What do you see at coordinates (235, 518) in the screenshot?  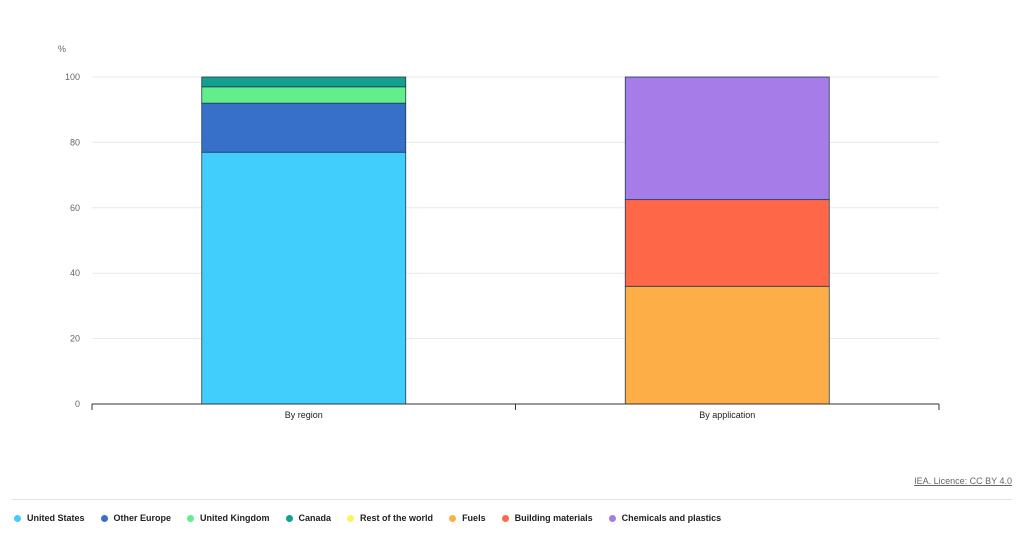 I see `legend-label: United Kingdom` at bounding box center [235, 518].